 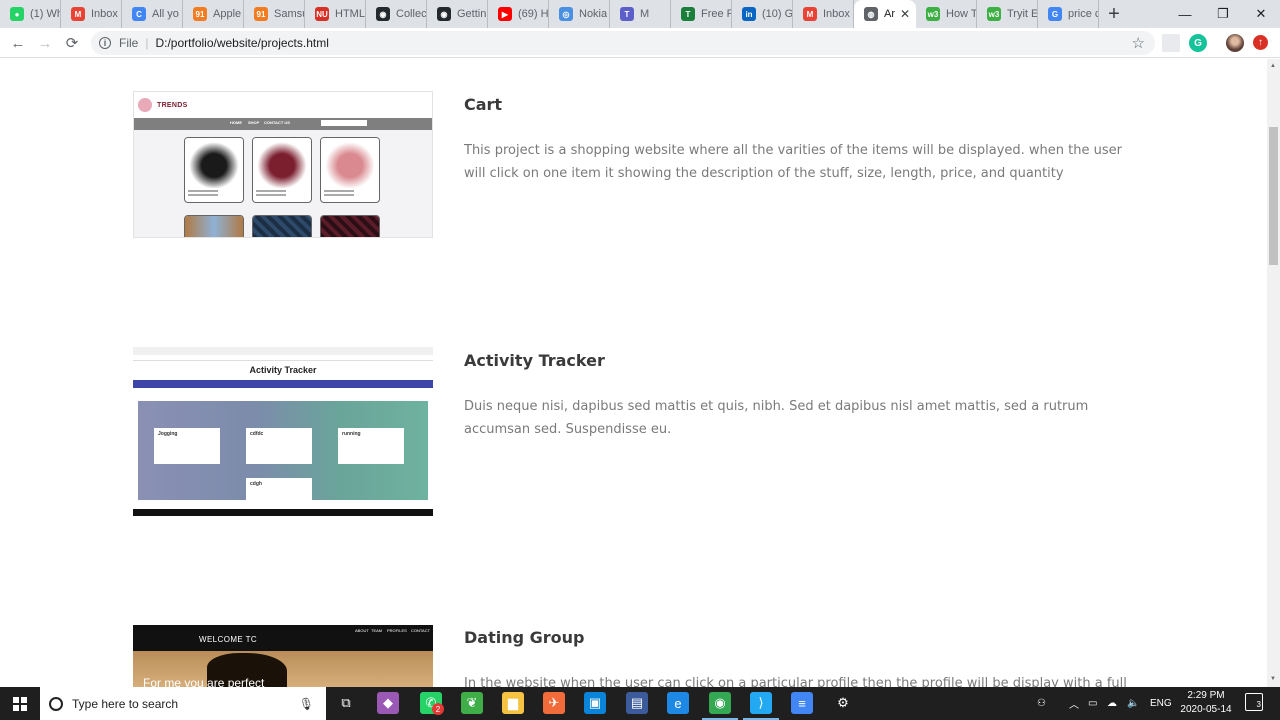 I want to click on grammarly-icon: G, so click(x=1198, y=43).